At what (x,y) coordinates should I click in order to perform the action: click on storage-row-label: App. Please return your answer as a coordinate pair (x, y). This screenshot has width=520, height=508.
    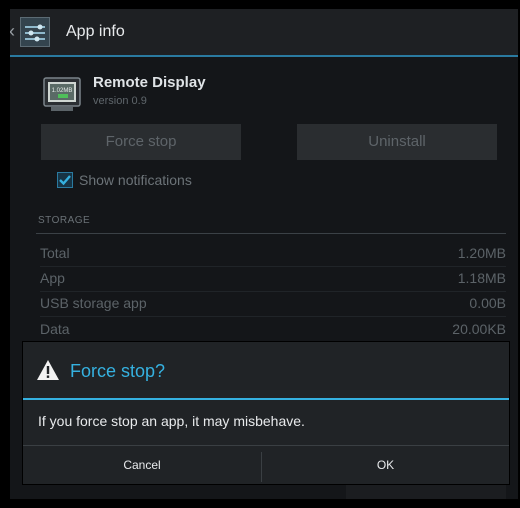
    Looking at the image, I should click on (52, 278).